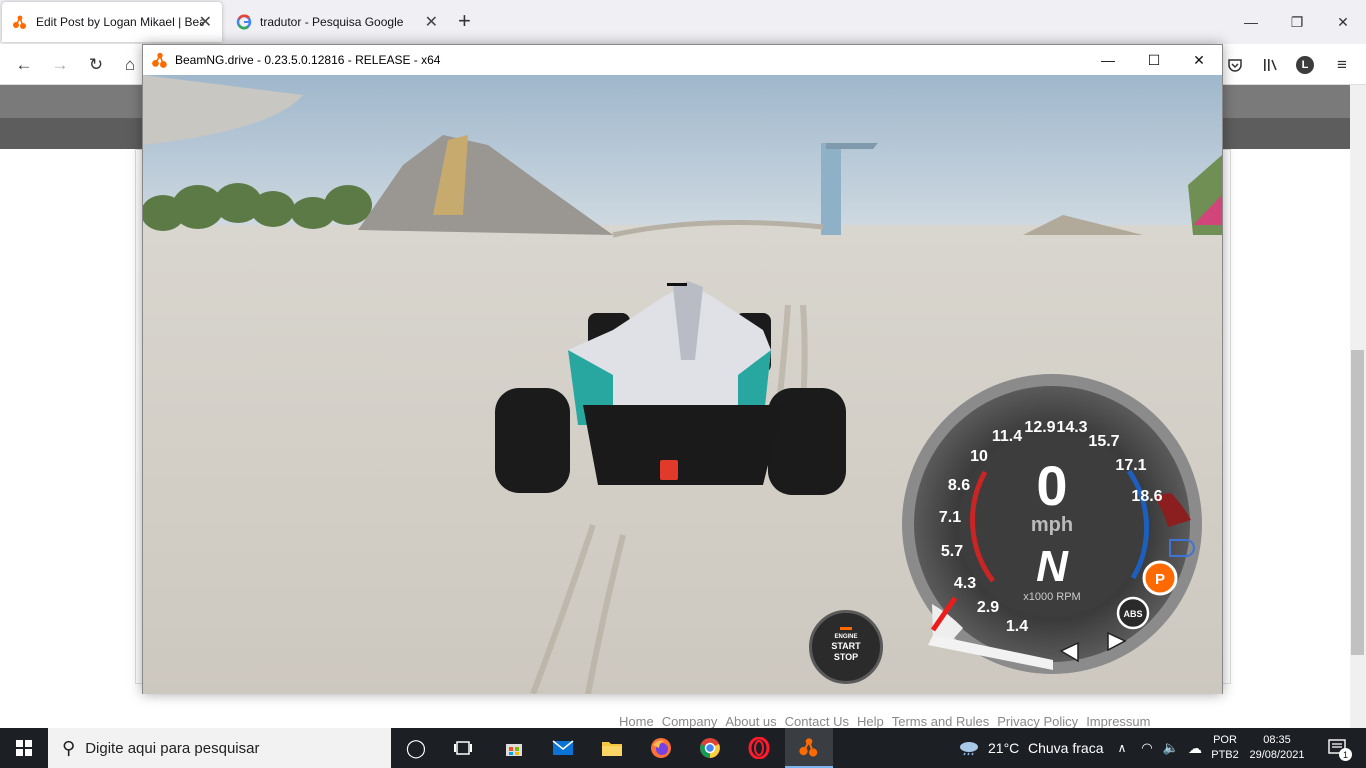  I want to click on rpm-tick: 7.1, so click(950, 517).